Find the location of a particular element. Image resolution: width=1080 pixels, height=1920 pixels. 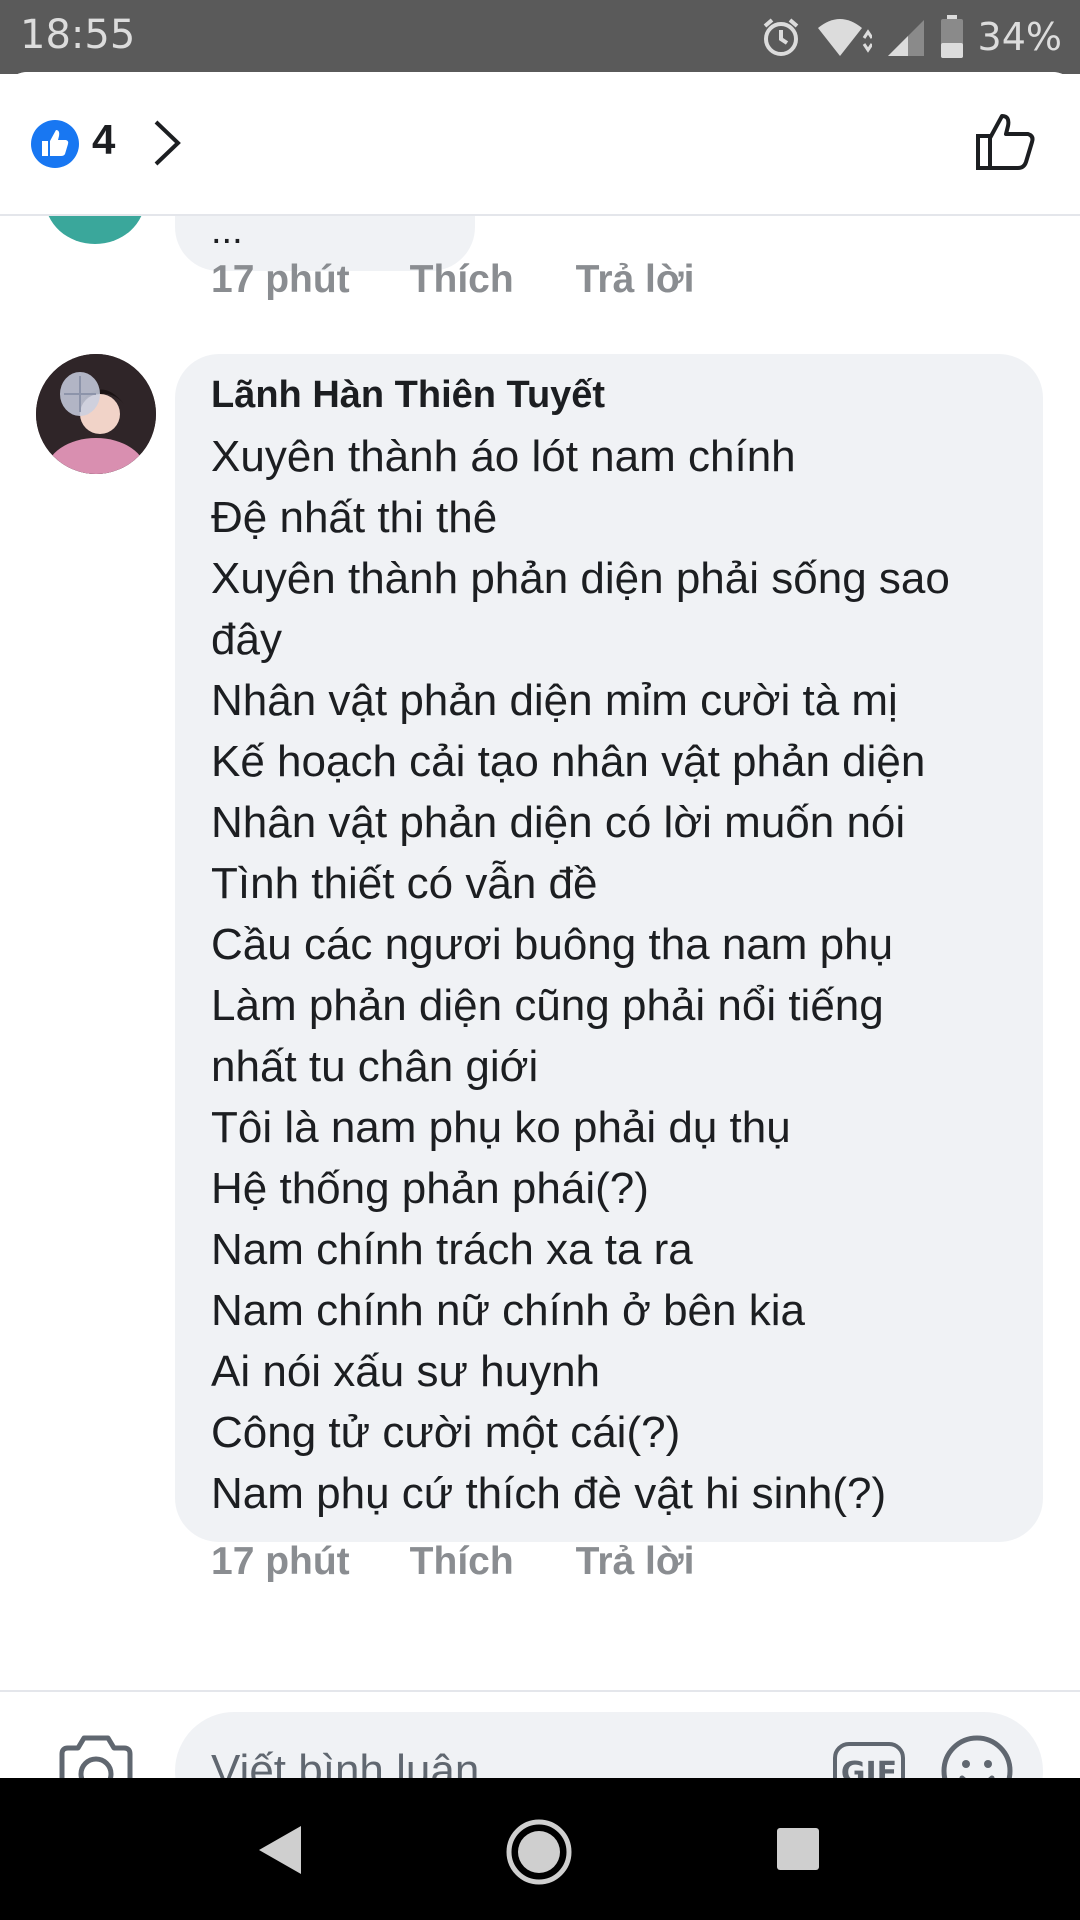

alarm-icon is located at coordinates (780, 37).